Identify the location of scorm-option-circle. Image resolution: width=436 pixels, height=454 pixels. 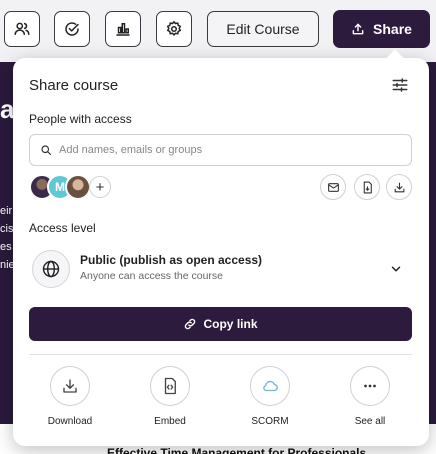
(270, 386).